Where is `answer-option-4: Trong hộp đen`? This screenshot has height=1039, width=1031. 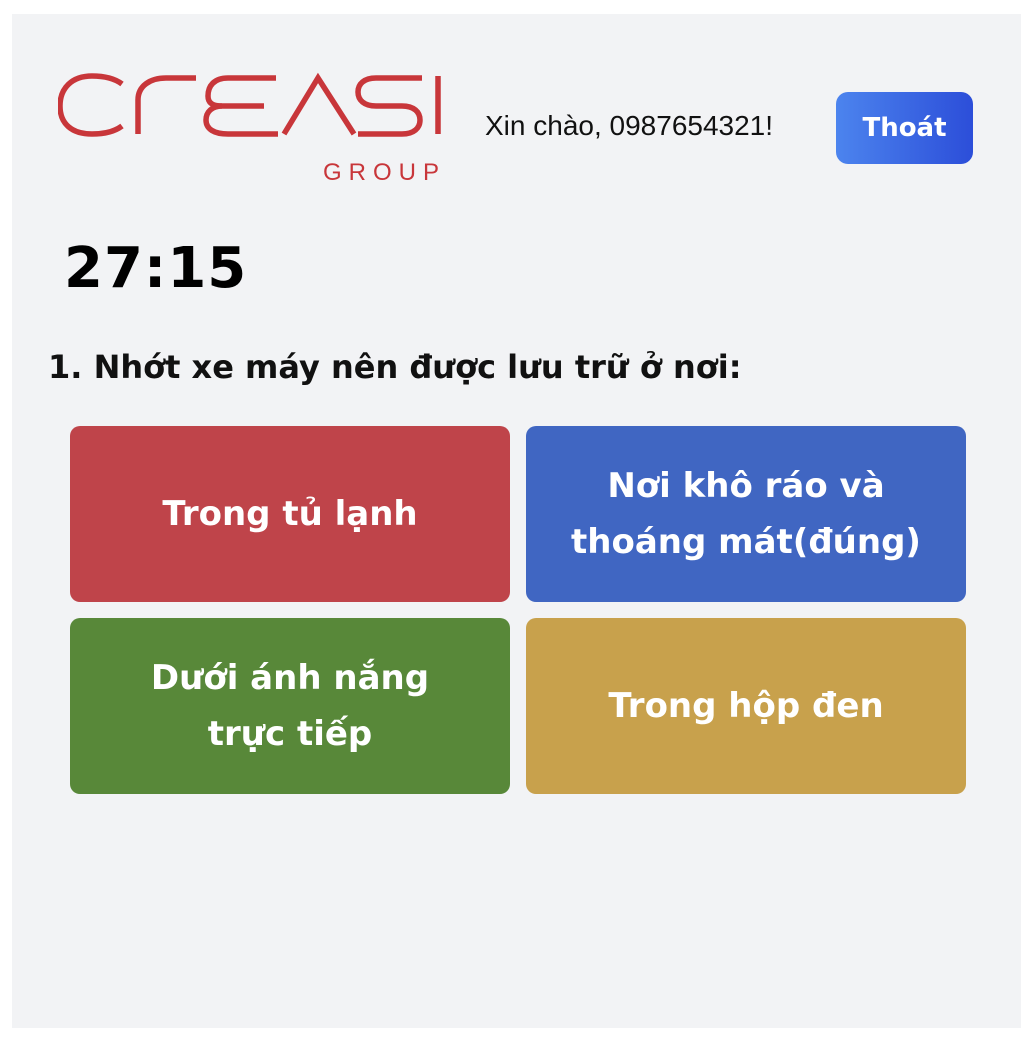
answer-option-4: Trong hộp đen is located at coordinates (746, 706).